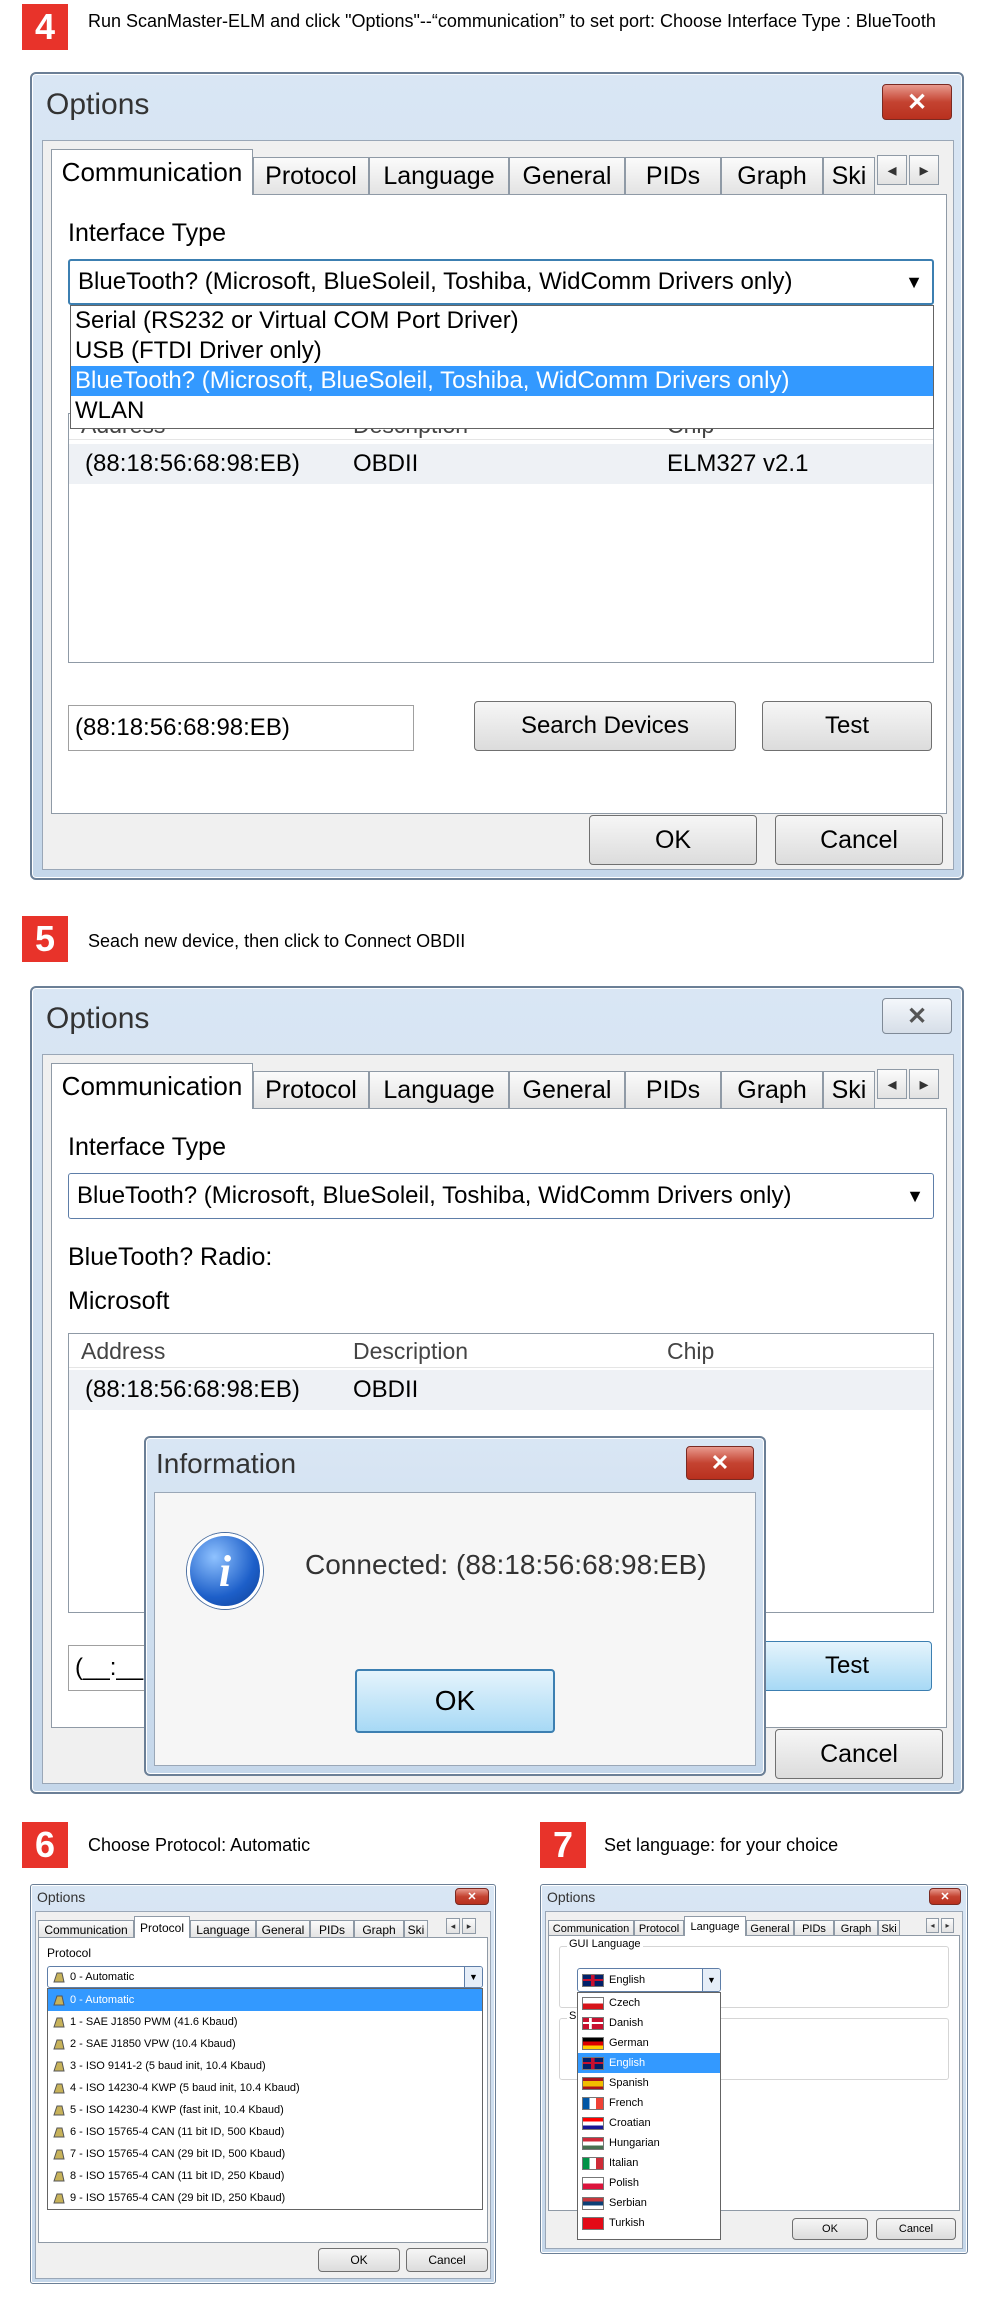 Image resolution: width=1000 pixels, height=2301 pixels. Describe the element at coordinates (455, 1701) in the screenshot. I see `dialog-ok-button: OK` at that location.